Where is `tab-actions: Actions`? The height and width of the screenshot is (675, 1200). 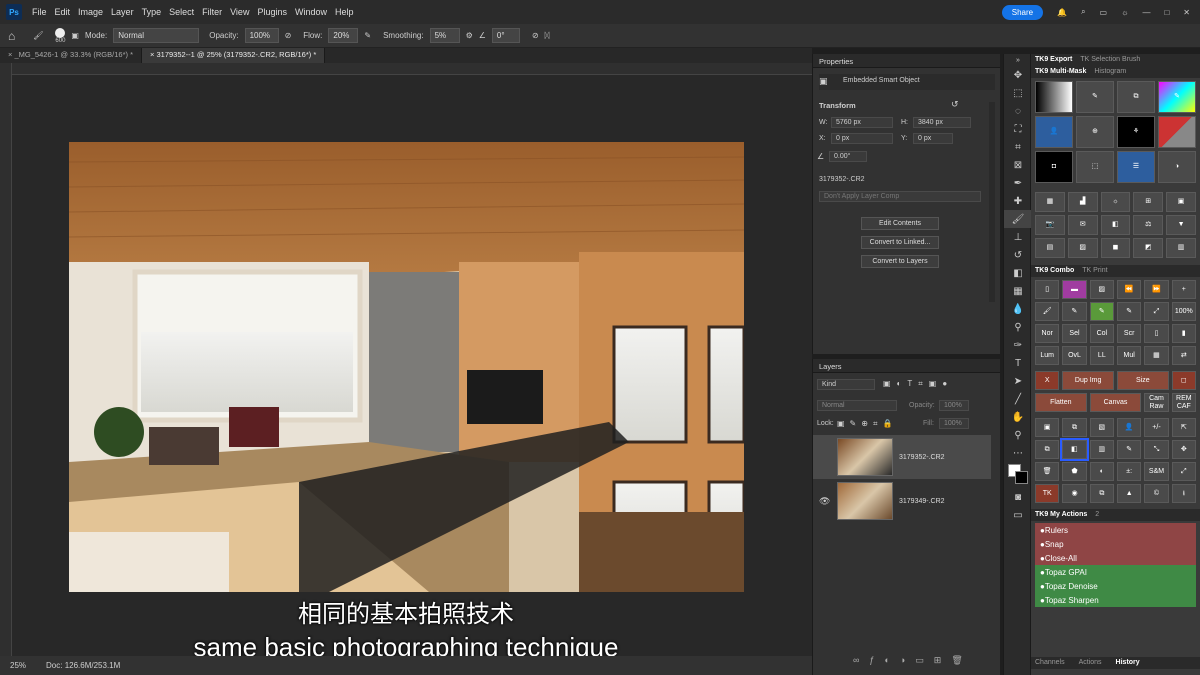 tab-actions: Actions is located at coordinates (1090, 663).